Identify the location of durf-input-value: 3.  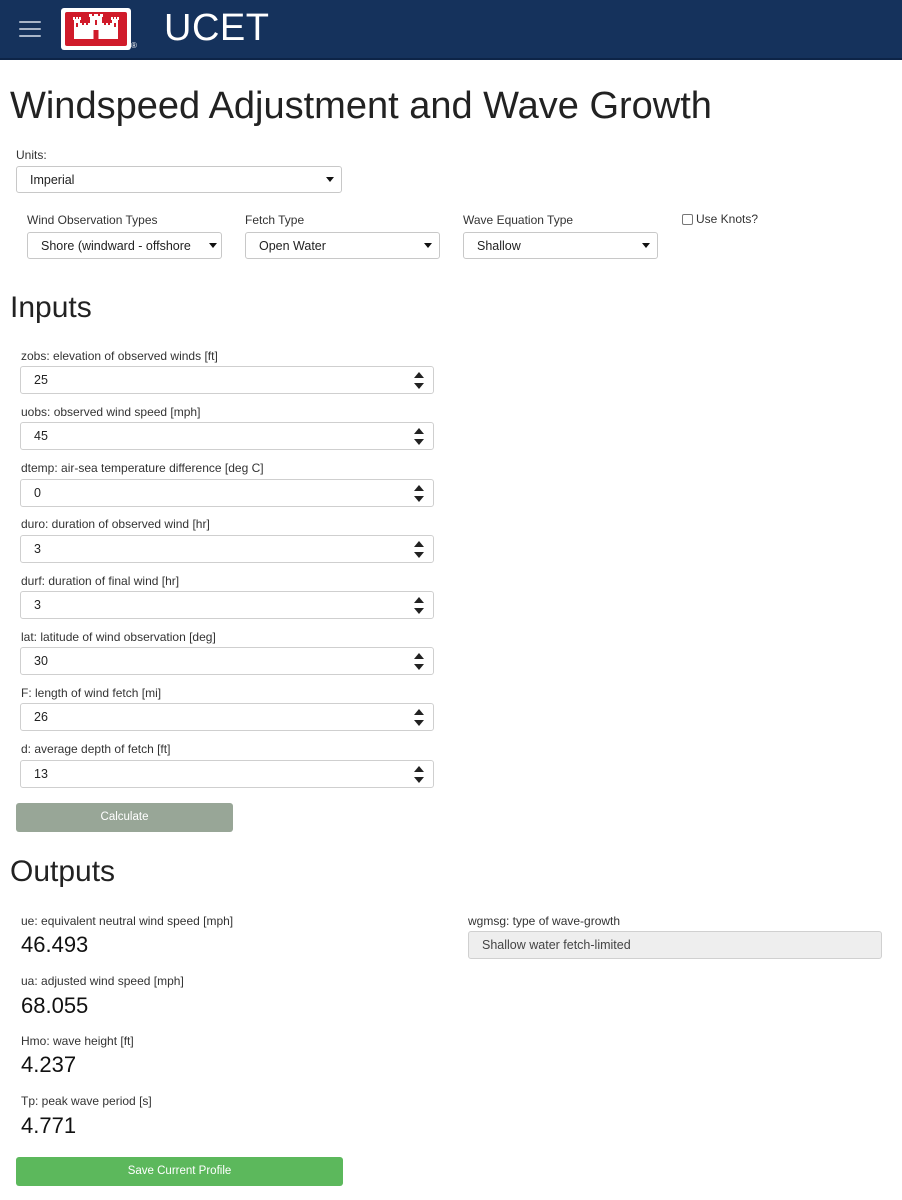
(37, 605).